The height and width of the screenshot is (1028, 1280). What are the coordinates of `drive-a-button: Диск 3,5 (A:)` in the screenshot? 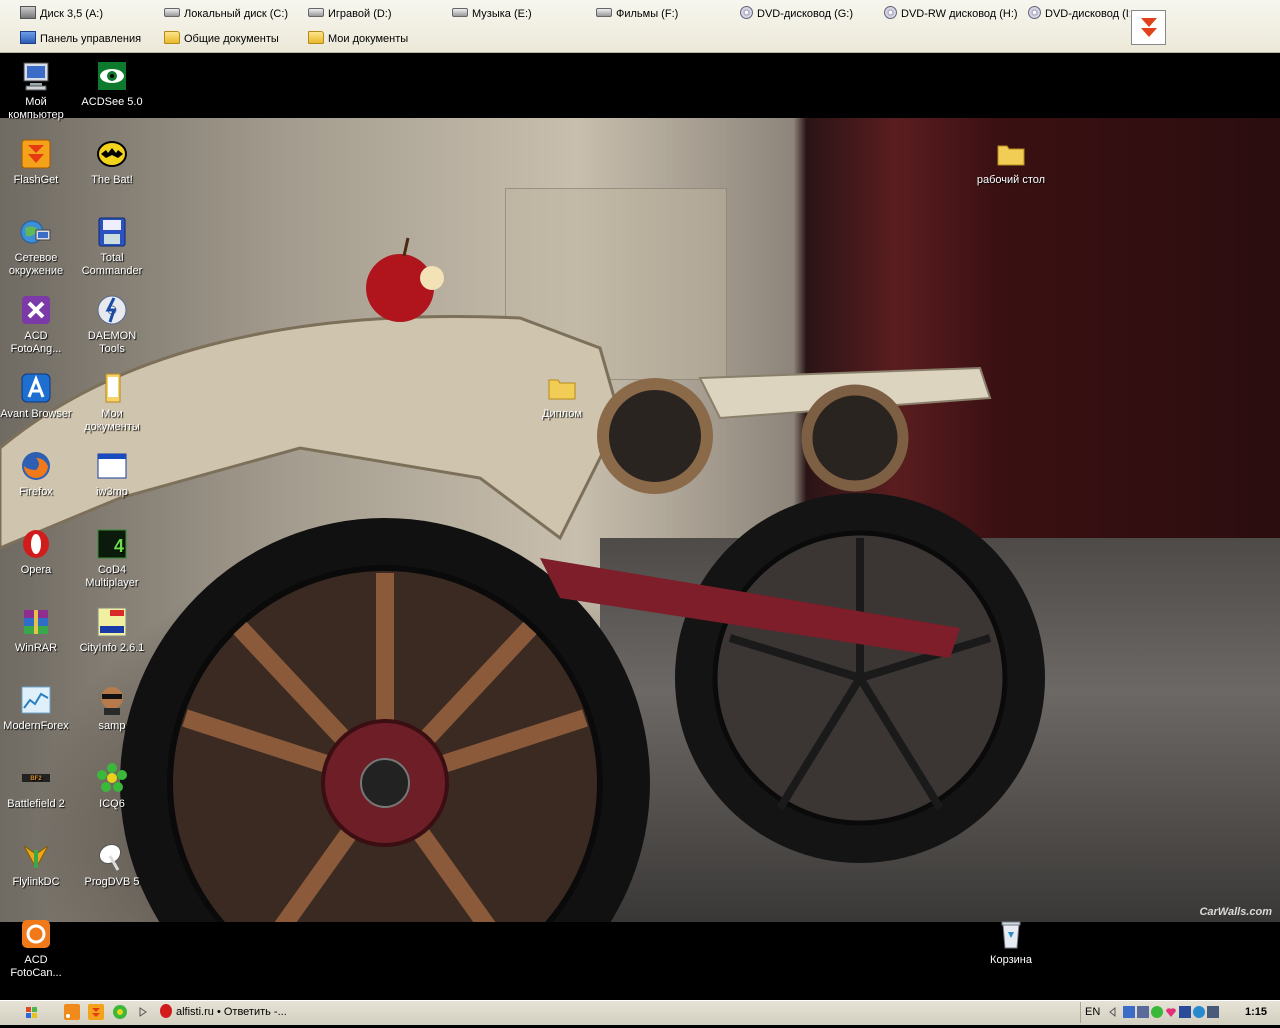 It's located at (61, 14).